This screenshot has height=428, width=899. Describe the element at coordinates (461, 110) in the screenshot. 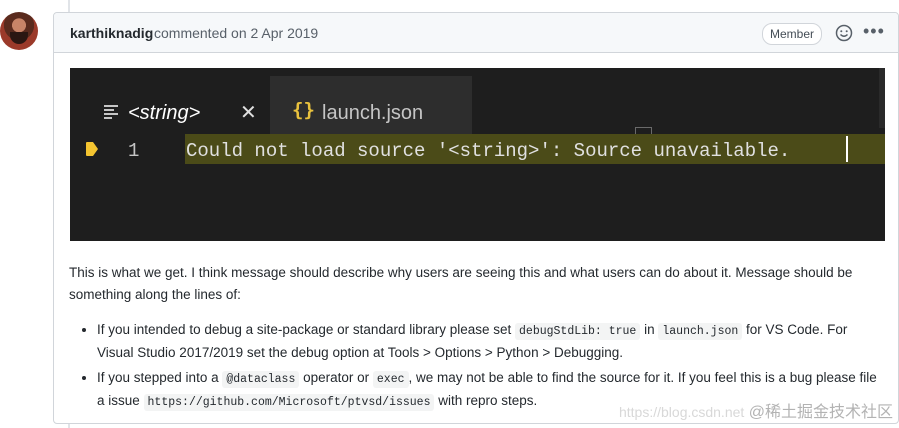

I see `tab-launch-json: {} launch.json` at that location.